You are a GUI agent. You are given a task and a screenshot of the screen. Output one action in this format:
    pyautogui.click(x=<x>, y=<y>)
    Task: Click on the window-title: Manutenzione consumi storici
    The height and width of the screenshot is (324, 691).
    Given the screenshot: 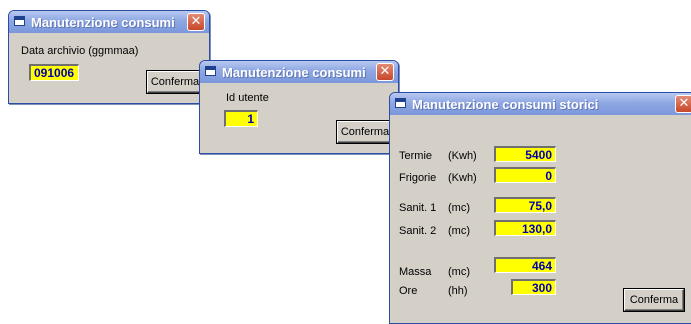 What is the action you would take?
    pyautogui.click(x=505, y=104)
    